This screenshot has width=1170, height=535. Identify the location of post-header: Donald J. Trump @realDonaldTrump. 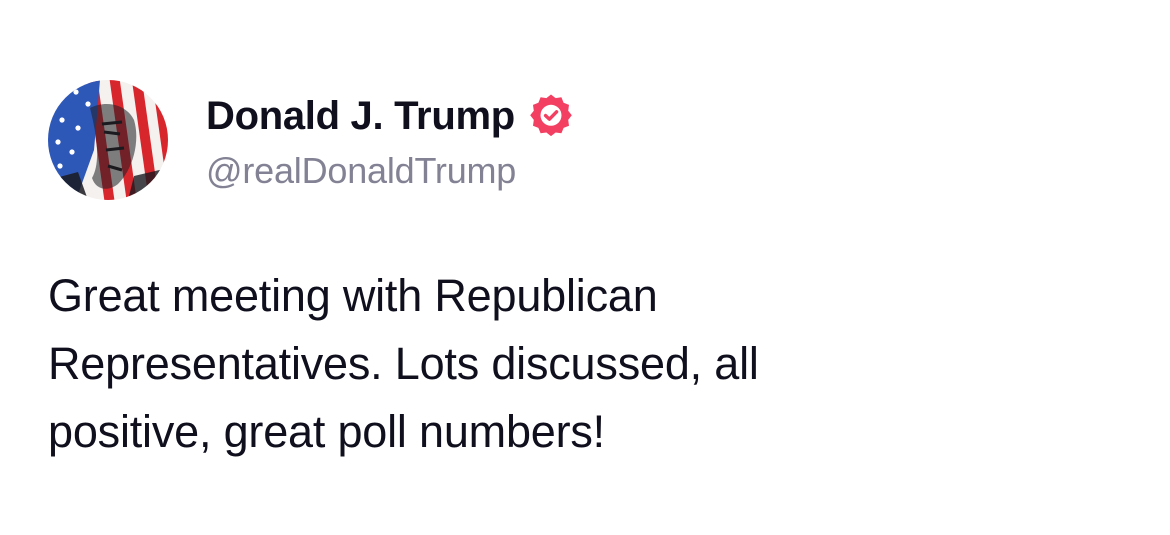
(311, 140).